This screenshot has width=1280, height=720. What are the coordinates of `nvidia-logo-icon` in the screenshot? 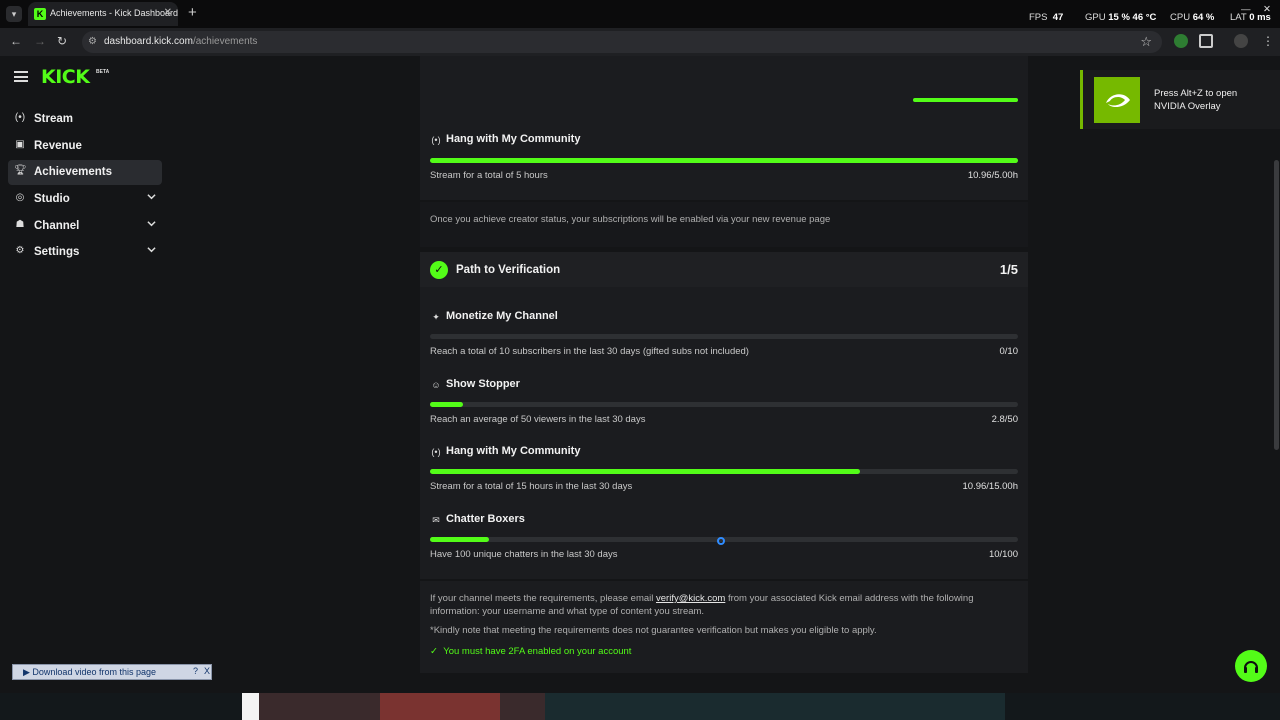 It's located at (1117, 100).